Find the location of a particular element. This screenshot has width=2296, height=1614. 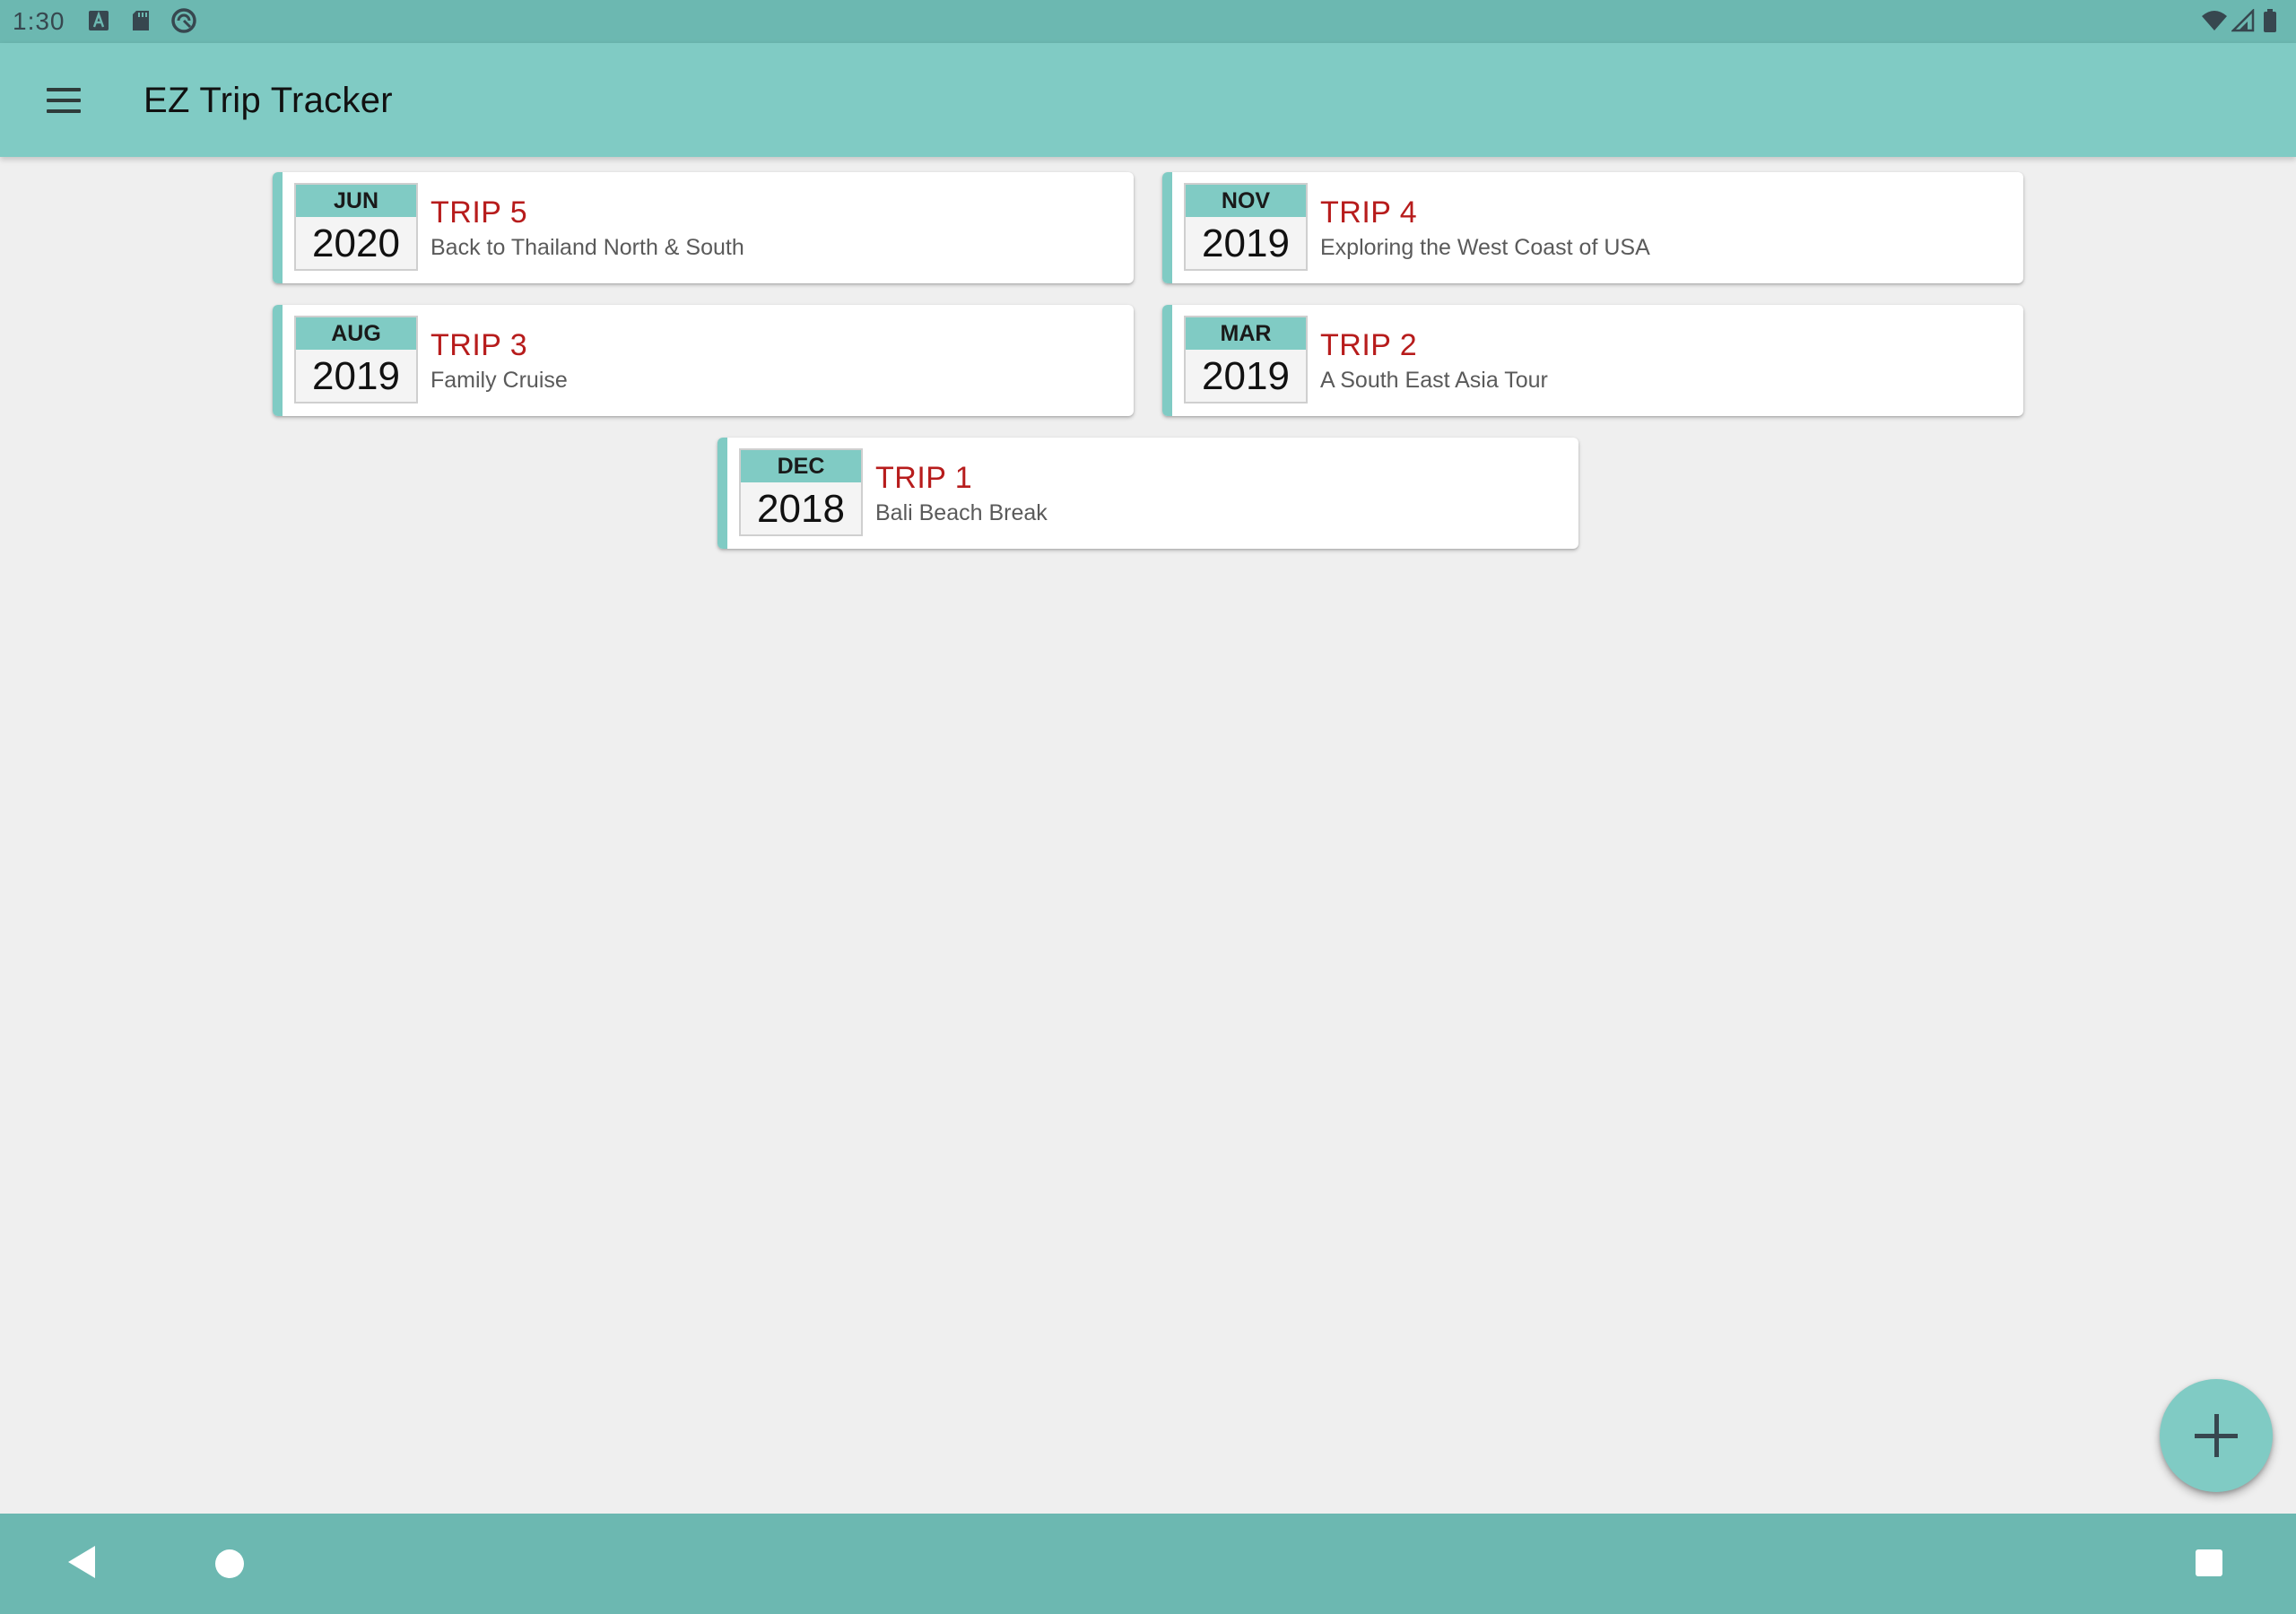

font-a-icon is located at coordinates (99, 20).